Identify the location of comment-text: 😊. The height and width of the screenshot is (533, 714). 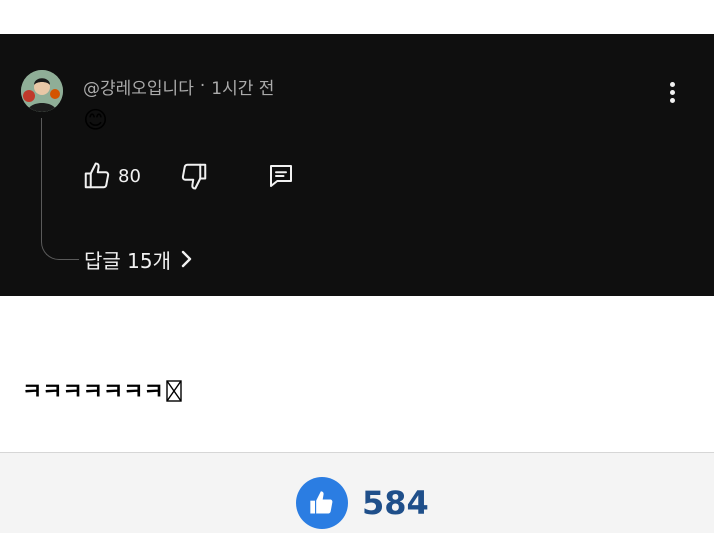
(96, 120).